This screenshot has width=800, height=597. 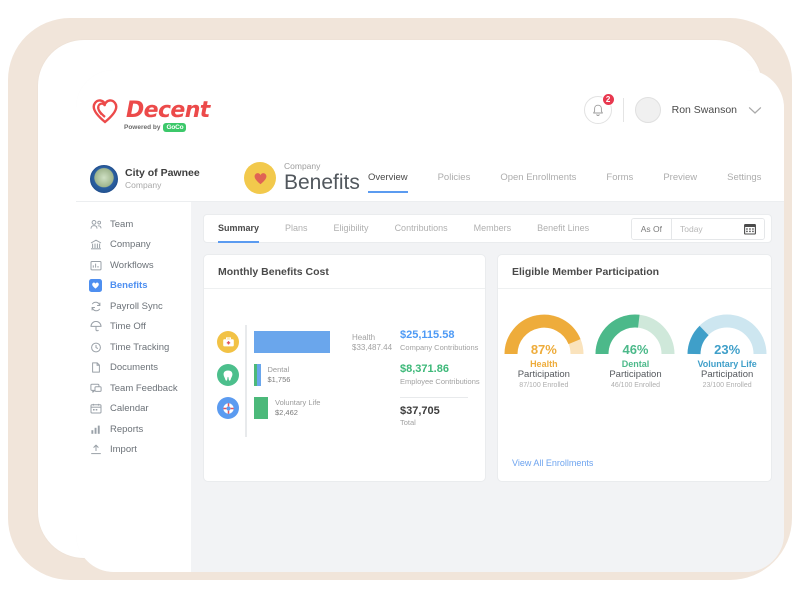 What do you see at coordinates (150, 114) in the screenshot?
I see `brand-logo: Decent Powered by GoCo` at bounding box center [150, 114].